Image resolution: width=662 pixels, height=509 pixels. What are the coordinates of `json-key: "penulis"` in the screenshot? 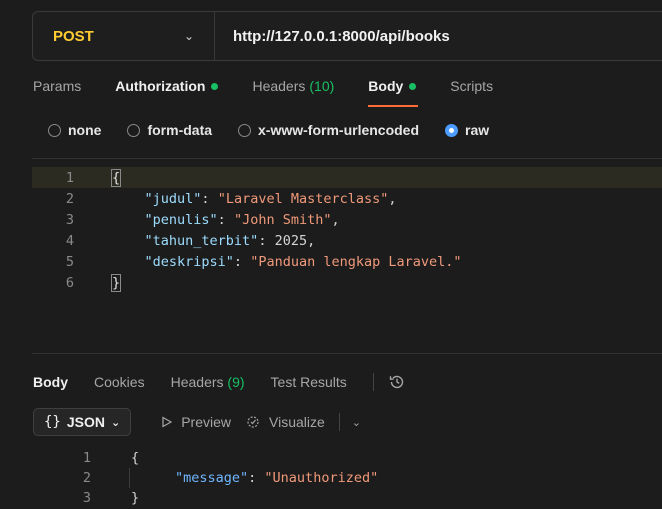 It's located at (181, 219).